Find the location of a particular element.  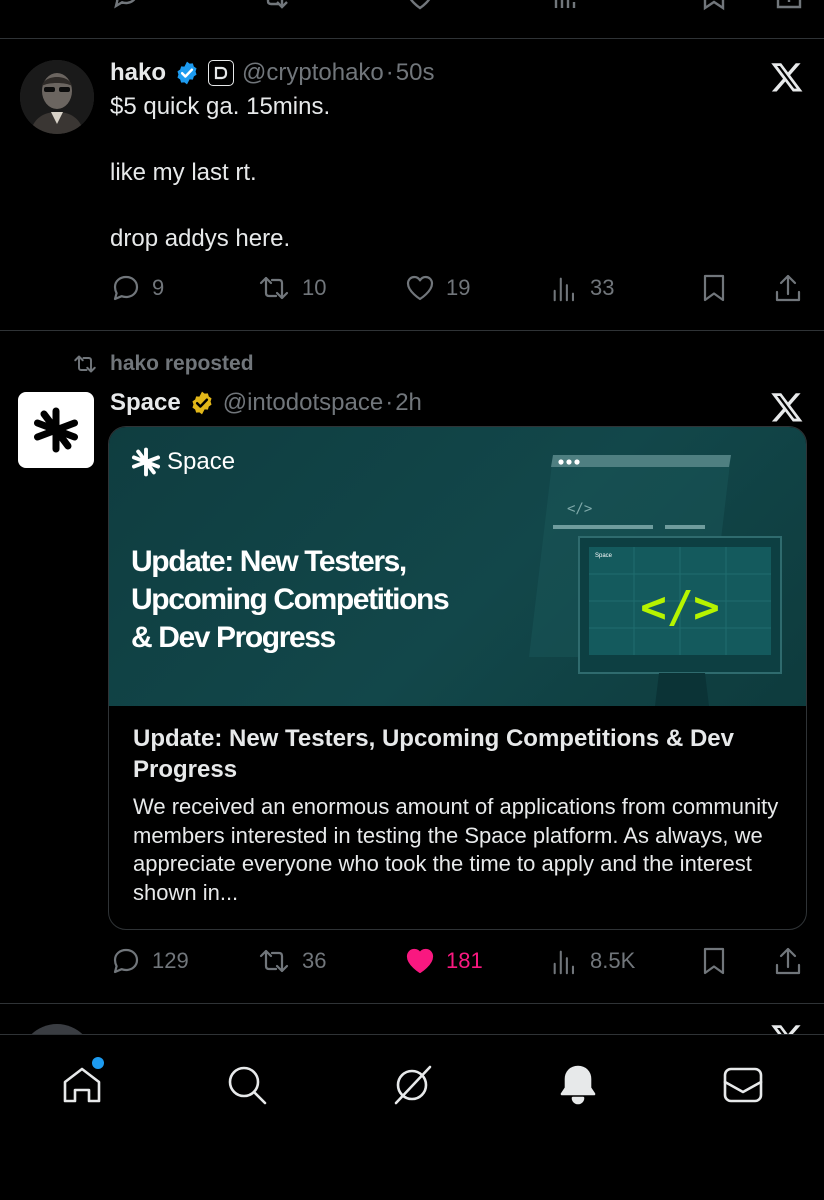

repost-notice-text: hako reposted is located at coordinates (182, 363).